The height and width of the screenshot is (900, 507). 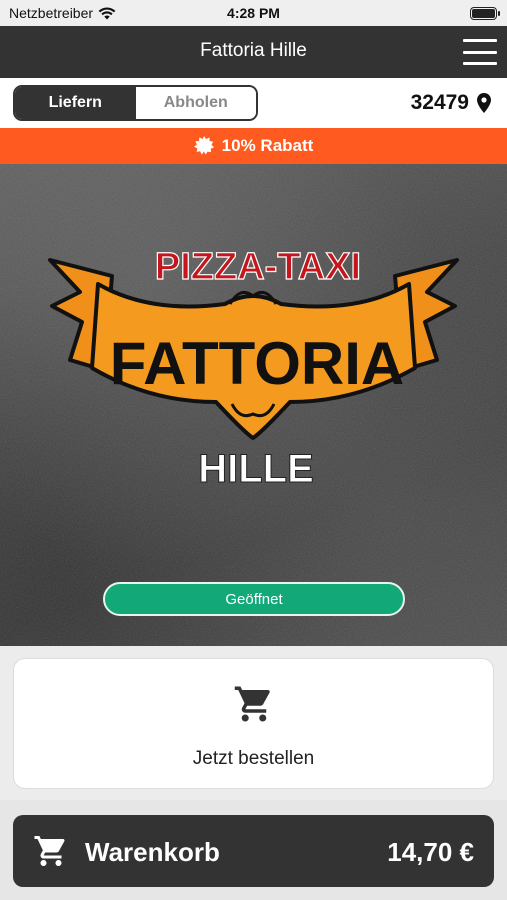 What do you see at coordinates (439, 102) in the screenshot?
I see `zip-code: 32479` at bounding box center [439, 102].